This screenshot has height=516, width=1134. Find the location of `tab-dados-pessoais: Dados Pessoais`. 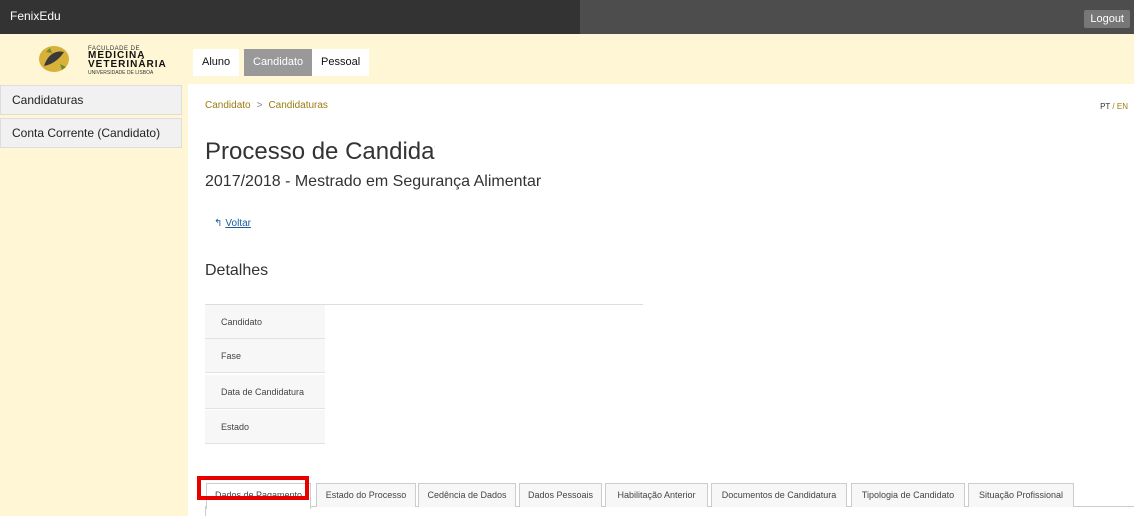

tab-dados-pessoais: Dados Pessoais is located at coordinates (560, 495).